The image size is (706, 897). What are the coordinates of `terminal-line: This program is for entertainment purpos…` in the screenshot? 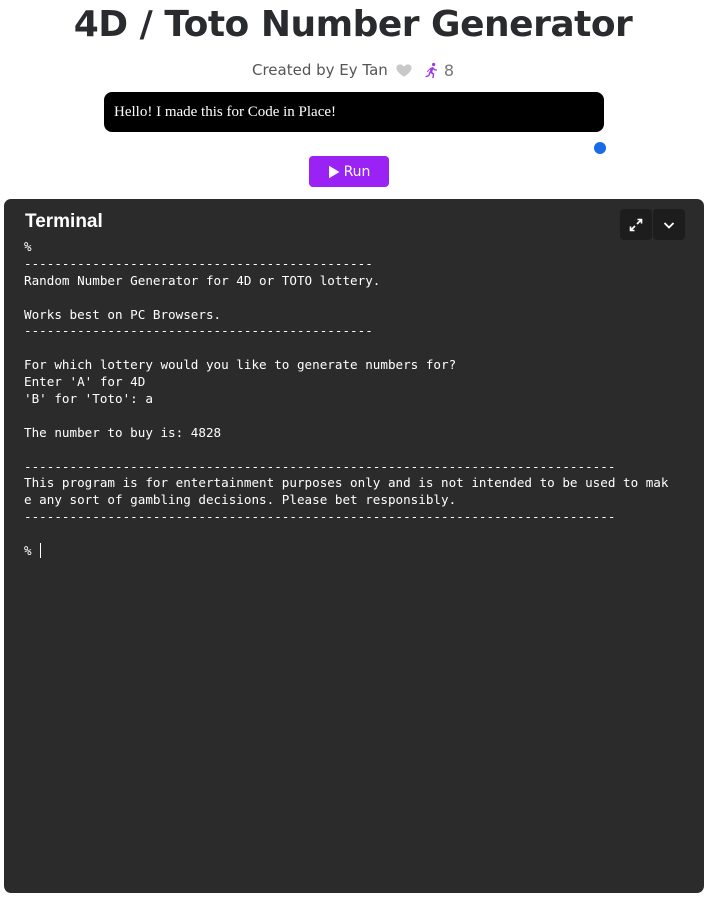 It's located at (346, 483).